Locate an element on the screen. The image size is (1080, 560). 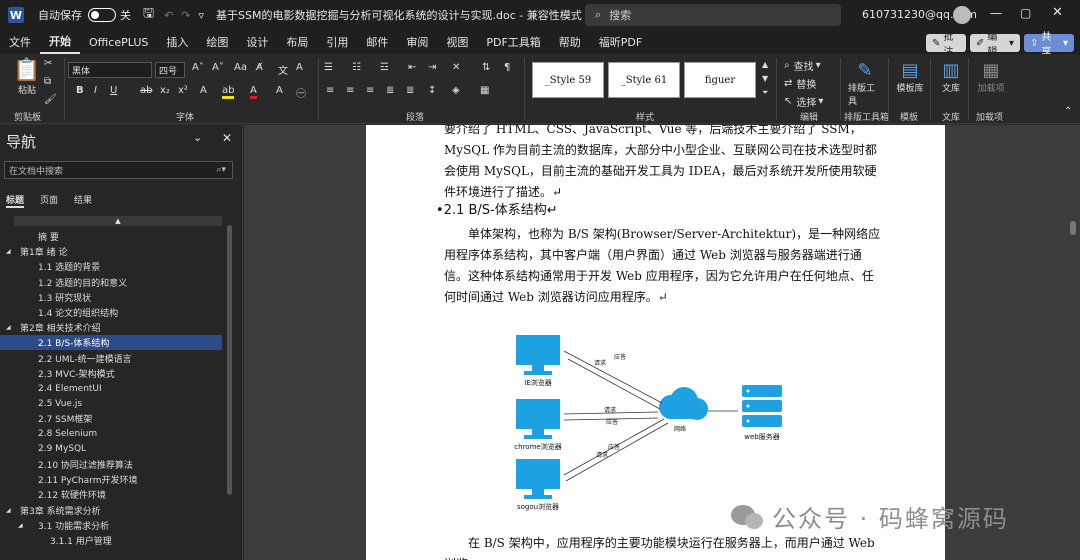
close-icon: ✕ is located at coordinates (227, 138).